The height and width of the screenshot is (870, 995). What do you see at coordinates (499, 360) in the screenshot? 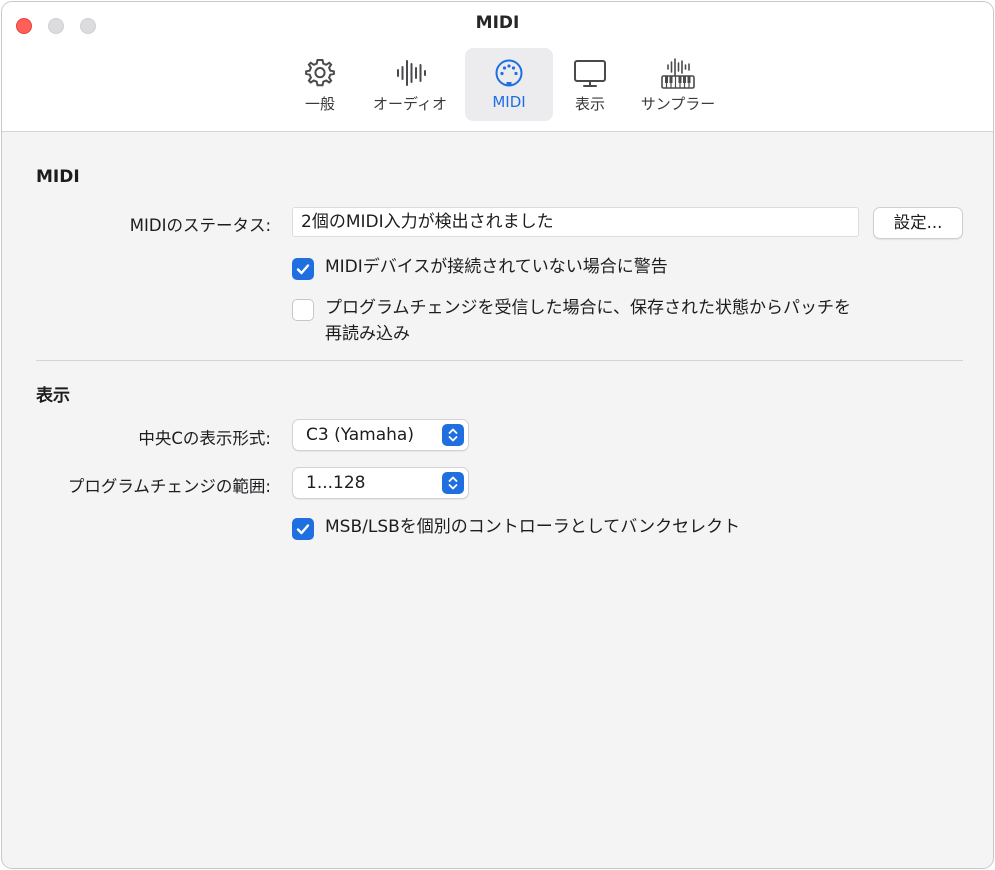
I see `section-divider` at bounding box center [499, 360].